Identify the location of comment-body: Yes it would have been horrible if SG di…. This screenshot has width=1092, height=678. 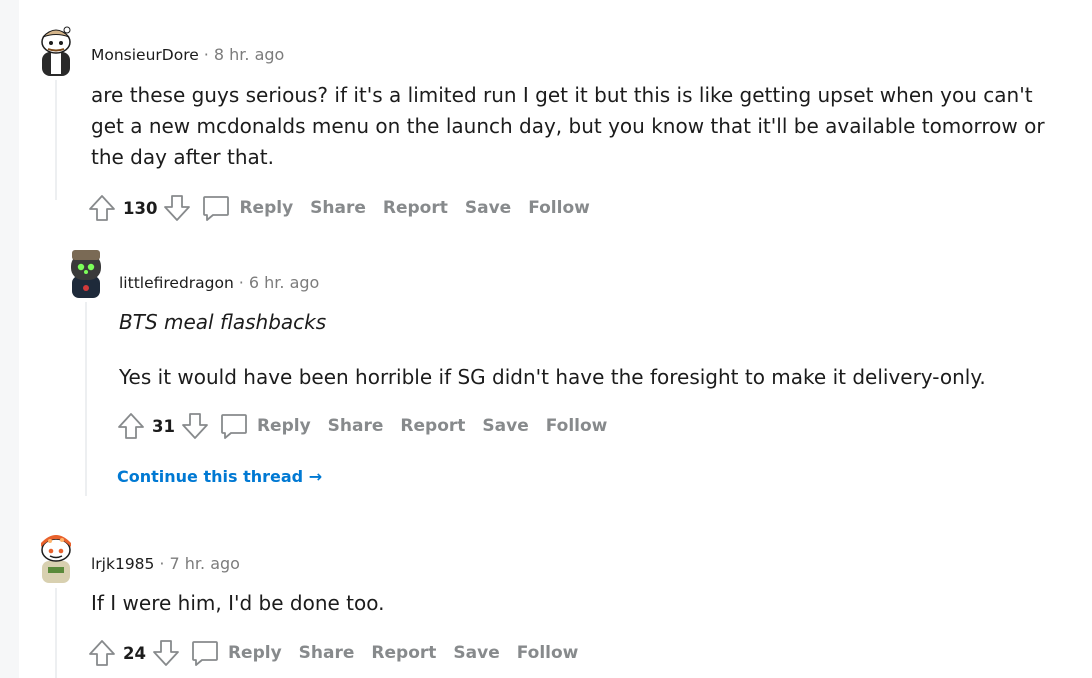
(552, 377).